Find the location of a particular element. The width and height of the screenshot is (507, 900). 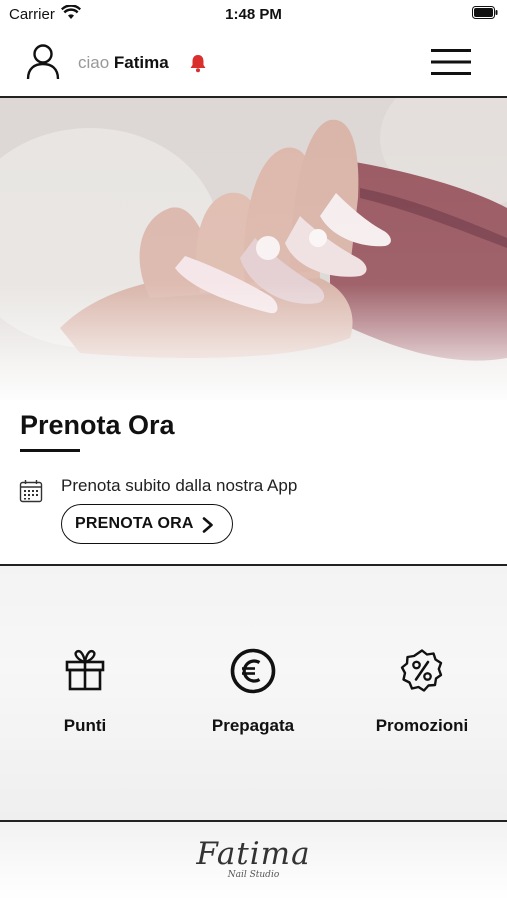

user-greeting: ciao Fatima is located at coordinates (123, 63).